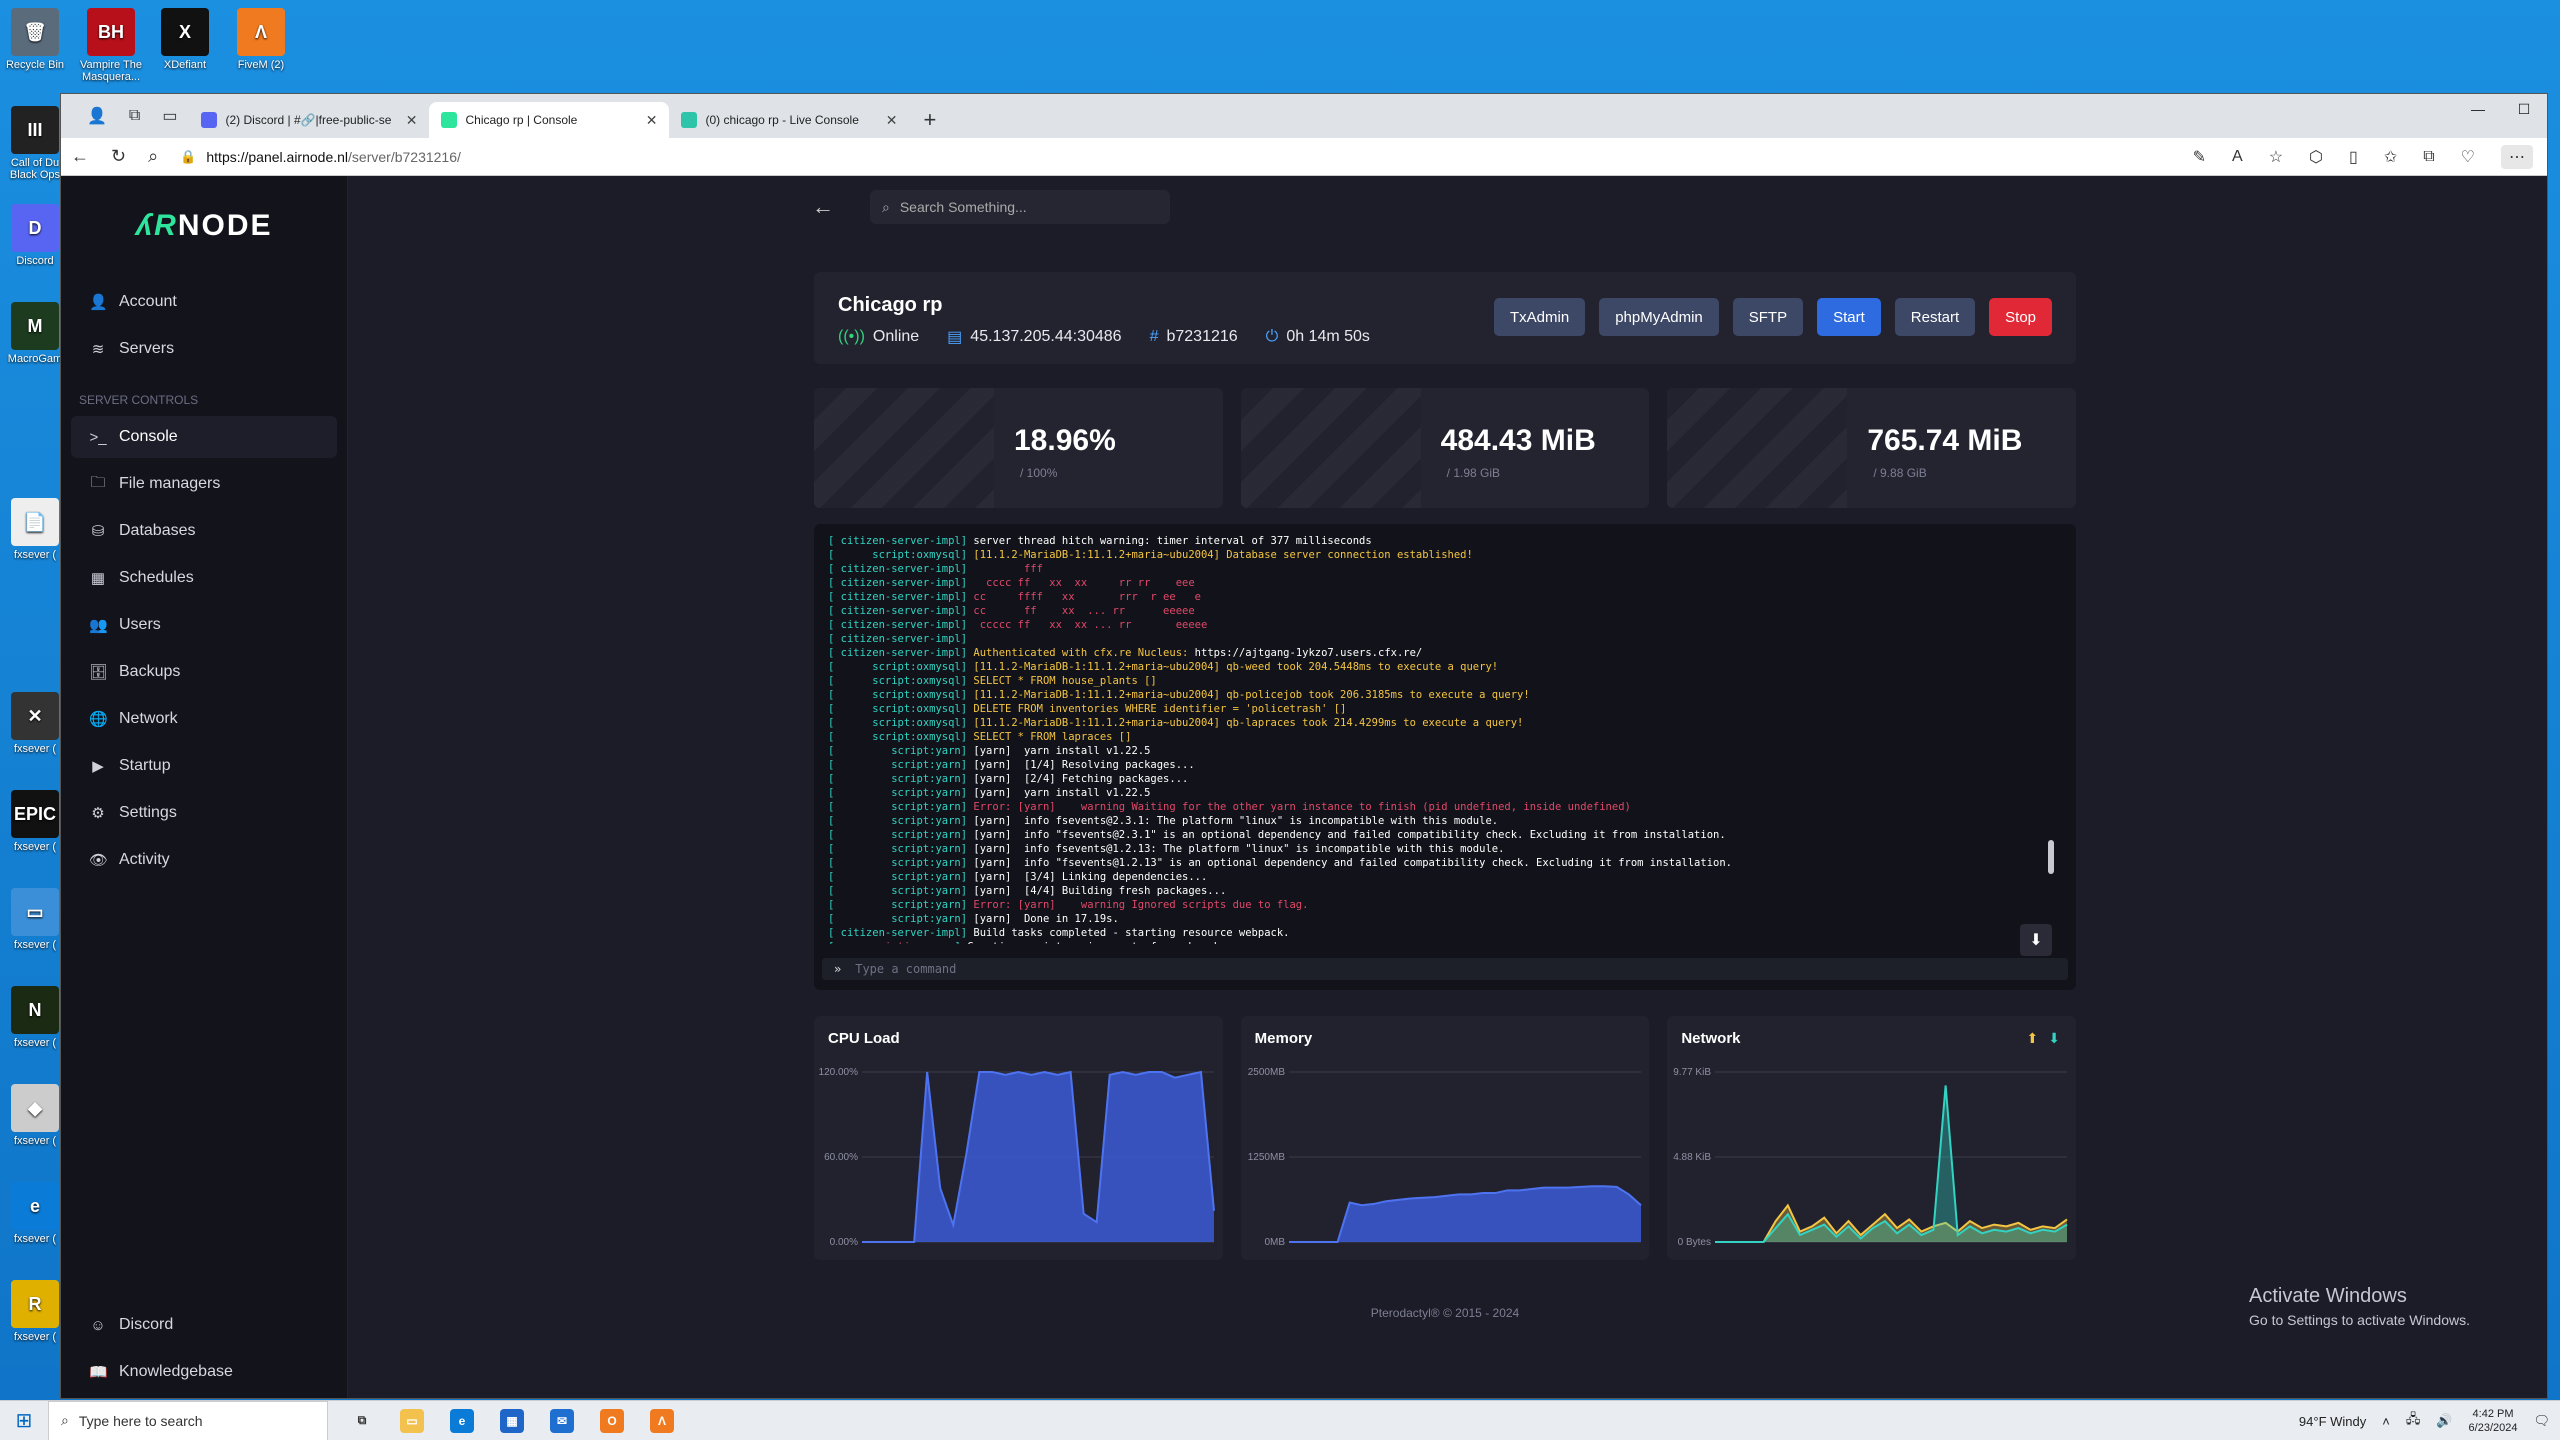 The width and height of the screenshot is (2560, 1440). What do you see at coordinates (99, 860) in the screenshot?
I see `activity-icon: 👁` at bounding box center [99, 860].